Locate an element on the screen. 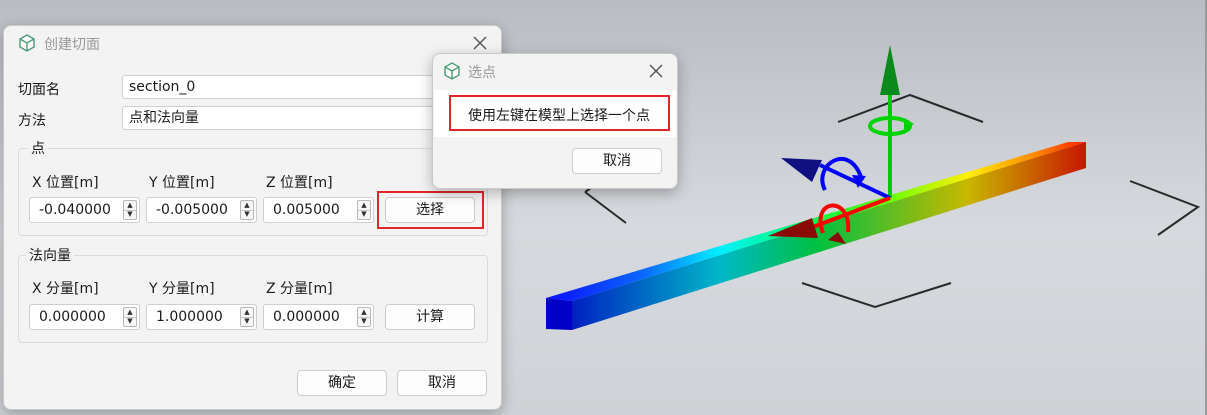 The height and width of the screenshot is (415, 1207). normal-z-value: 0.000000 is located at coordinates (306, 317).